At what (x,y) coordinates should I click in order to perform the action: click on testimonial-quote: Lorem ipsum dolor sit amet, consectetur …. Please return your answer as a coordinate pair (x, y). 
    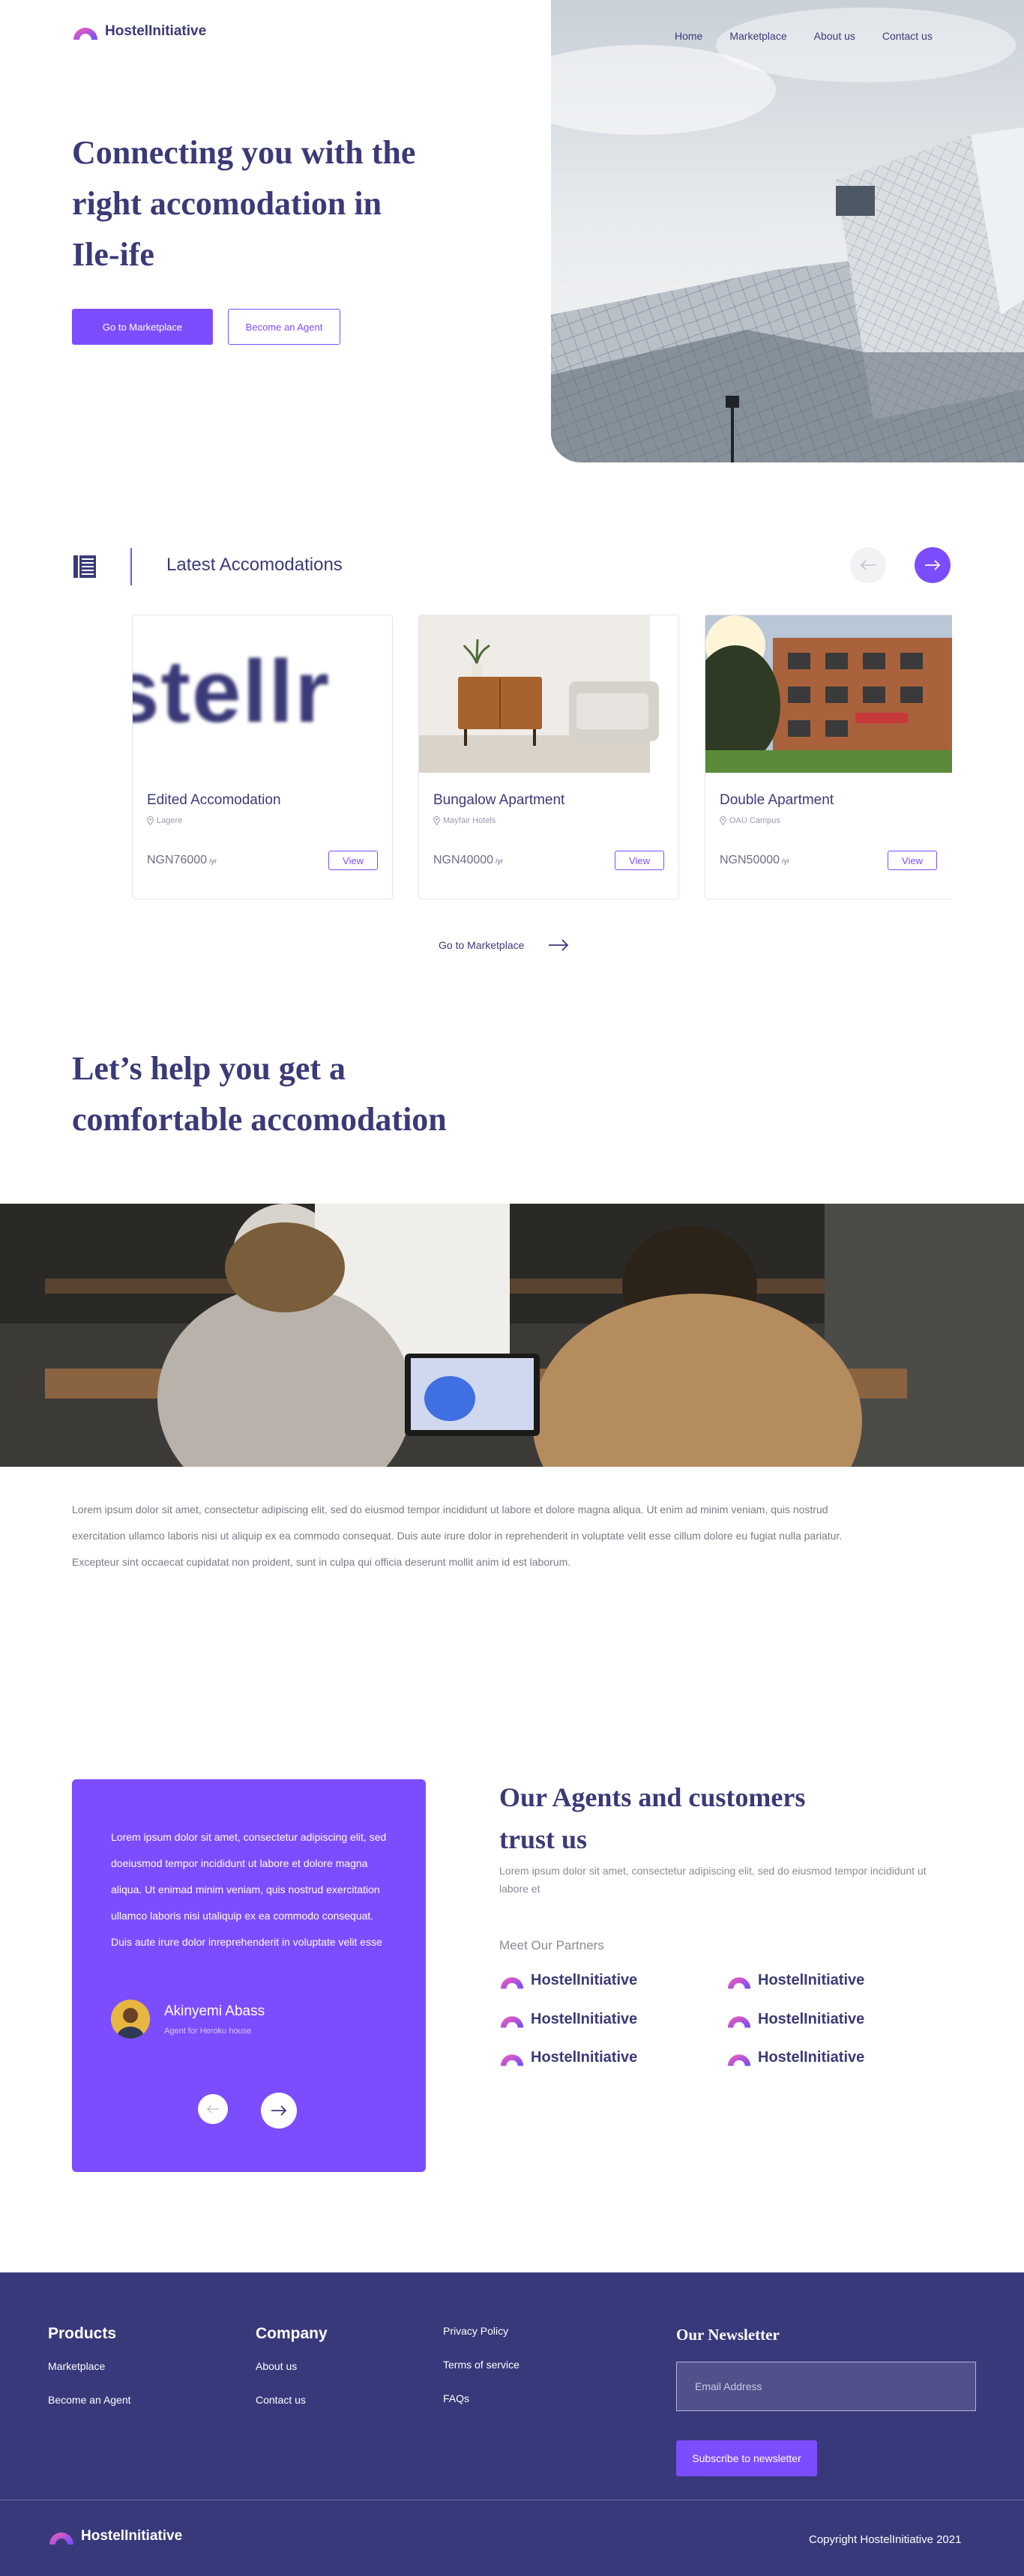
    Looking at the image, I should click on (249, 1890).